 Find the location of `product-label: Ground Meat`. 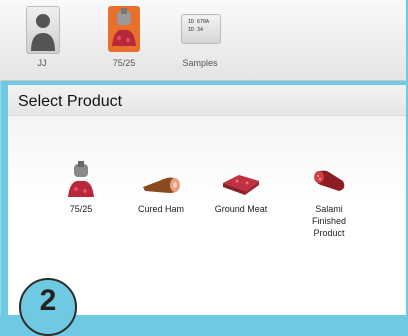

product-label: Ground Meat is located at coordinates (241, 209).